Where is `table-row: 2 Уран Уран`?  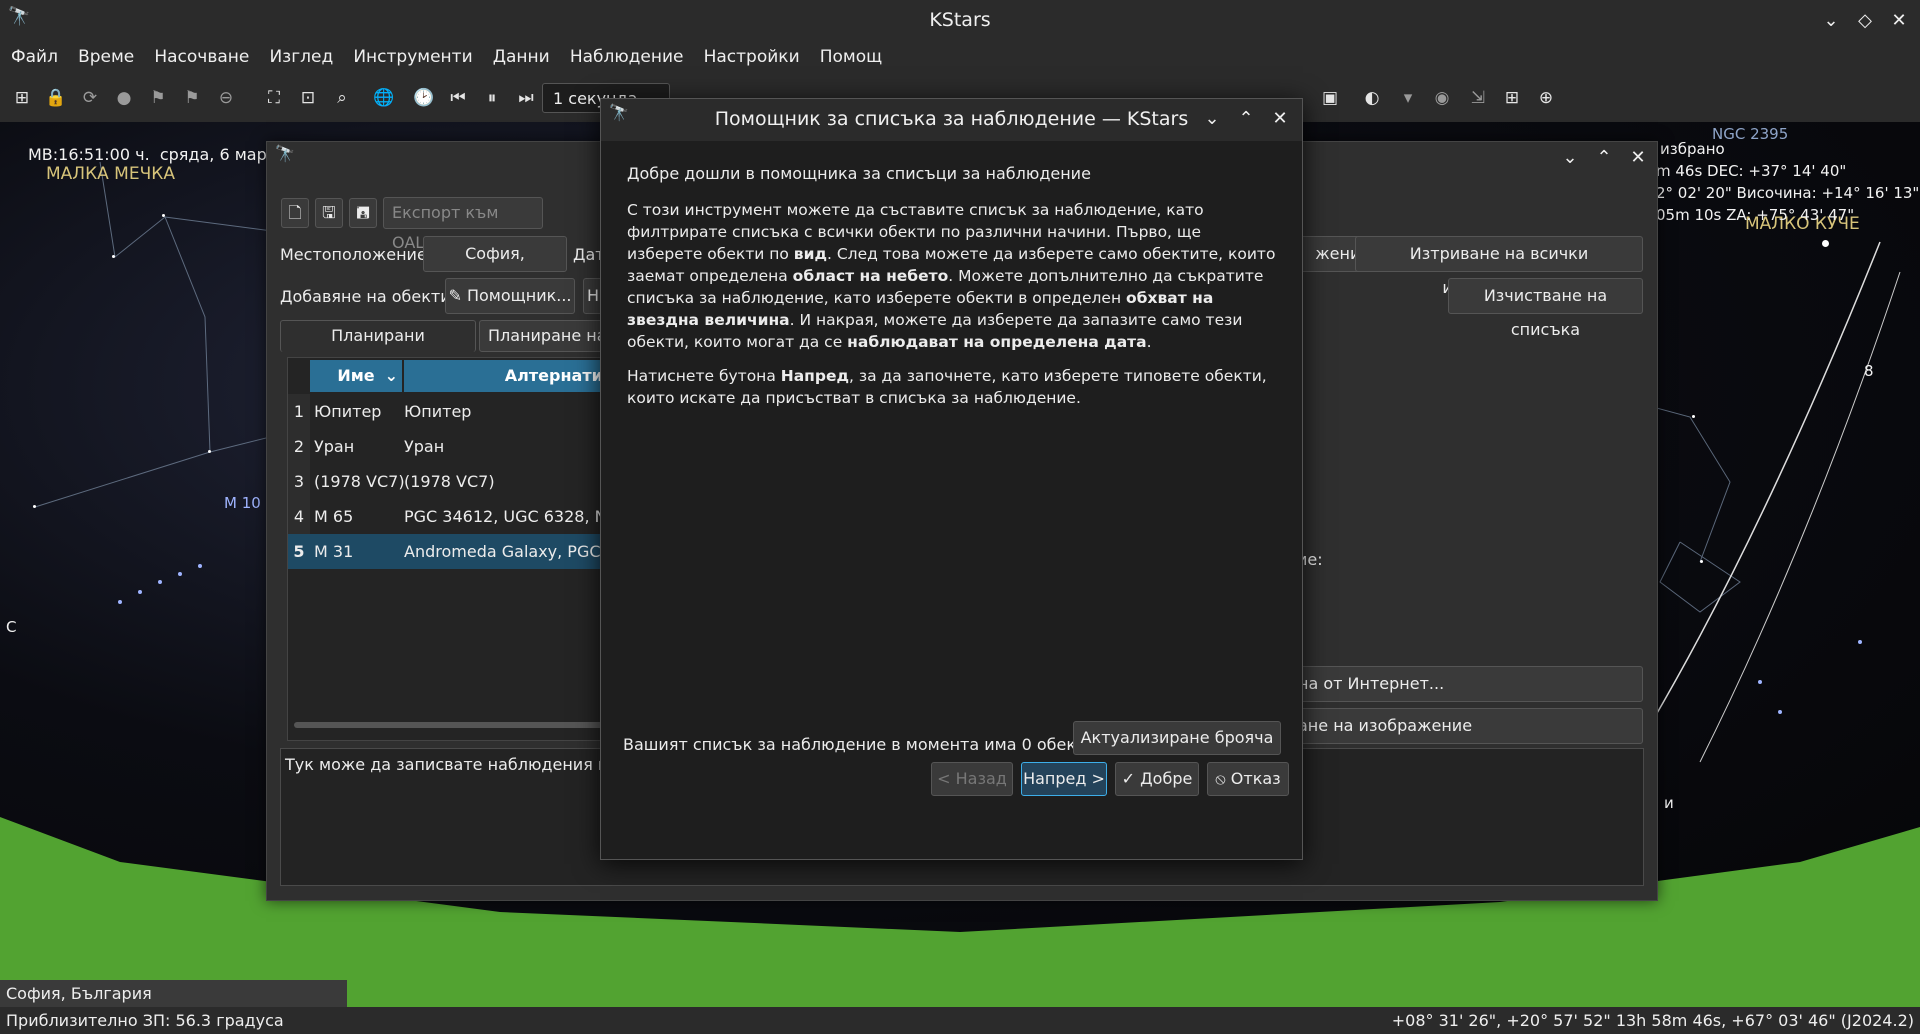
table-row: 2 Уран Уран is located at coordinates (458, 446).